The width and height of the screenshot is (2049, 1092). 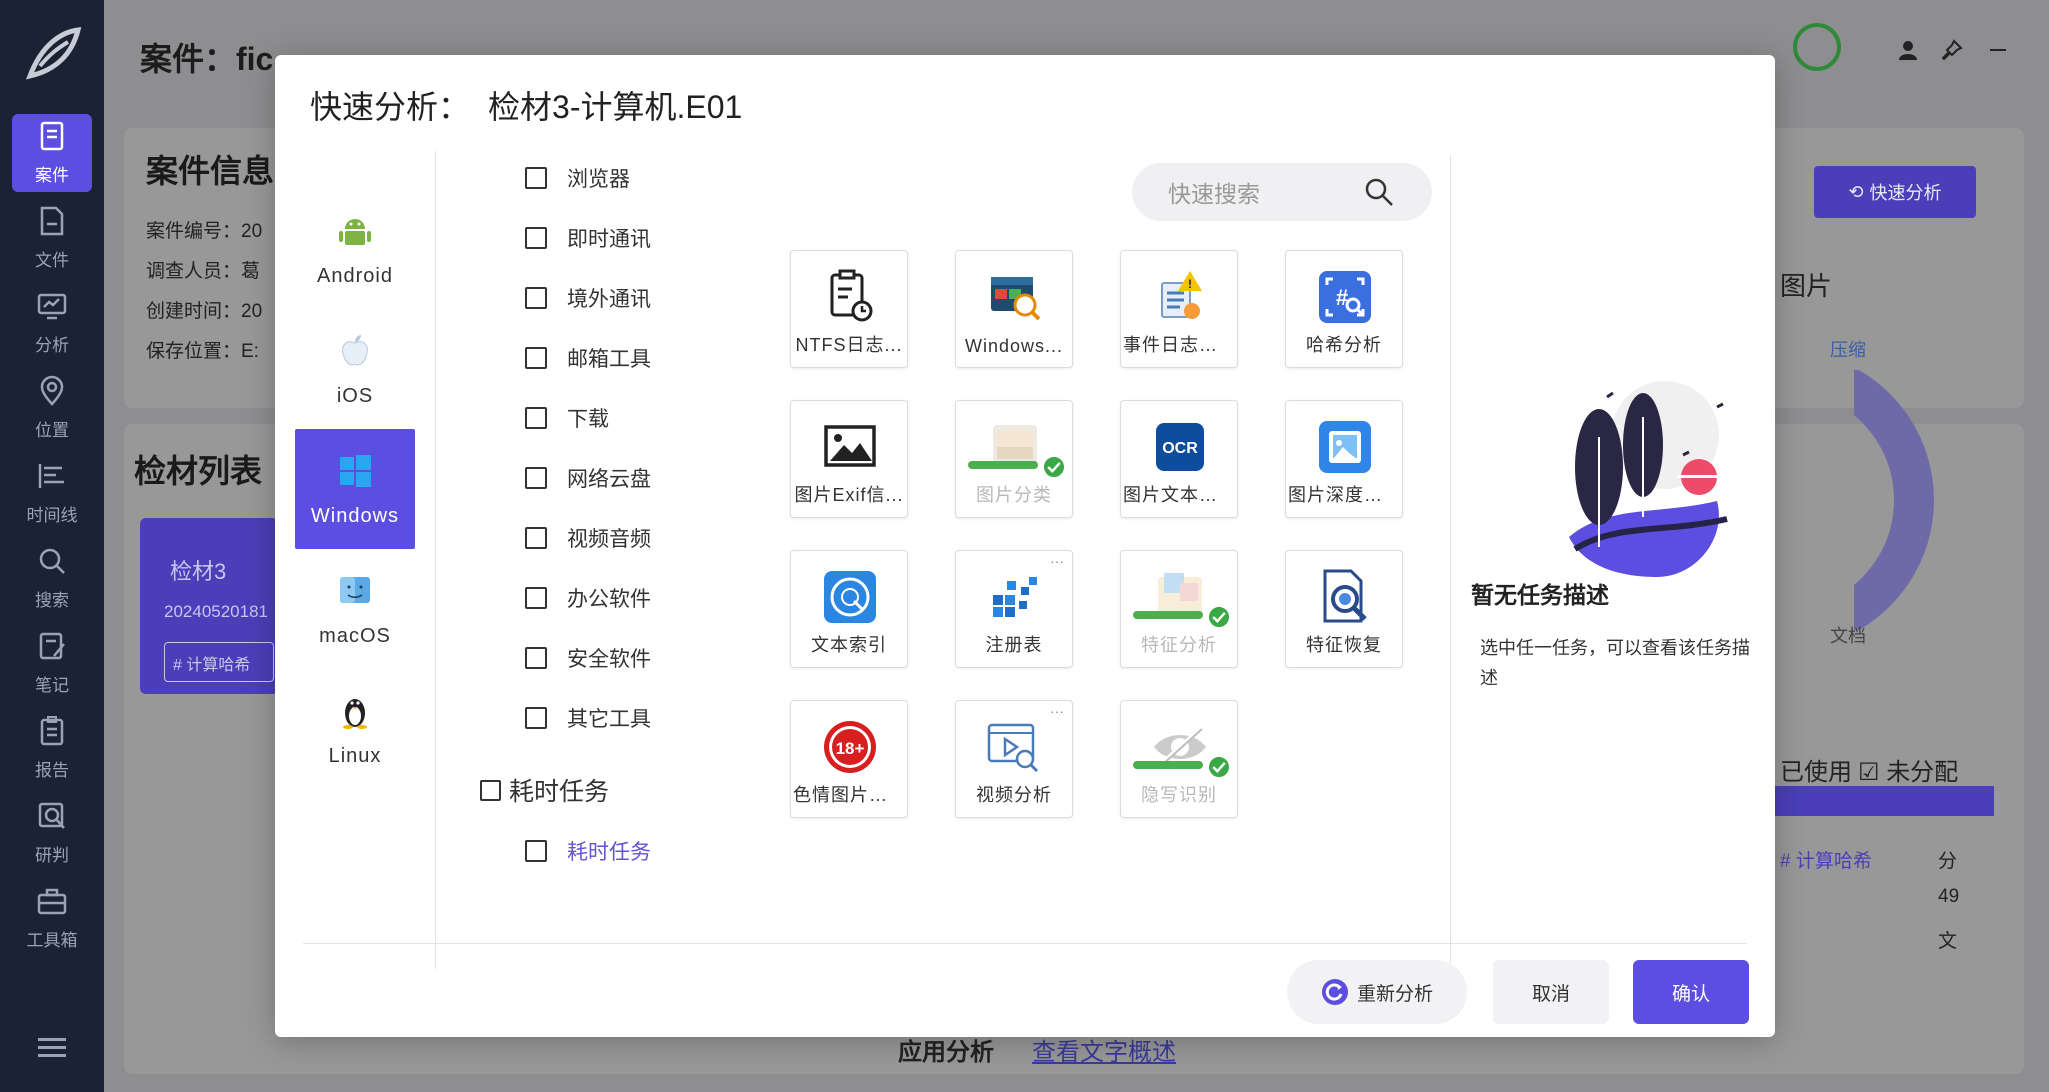 I want to click on os-tab-ios: iOS, so click(x=355, y=369).